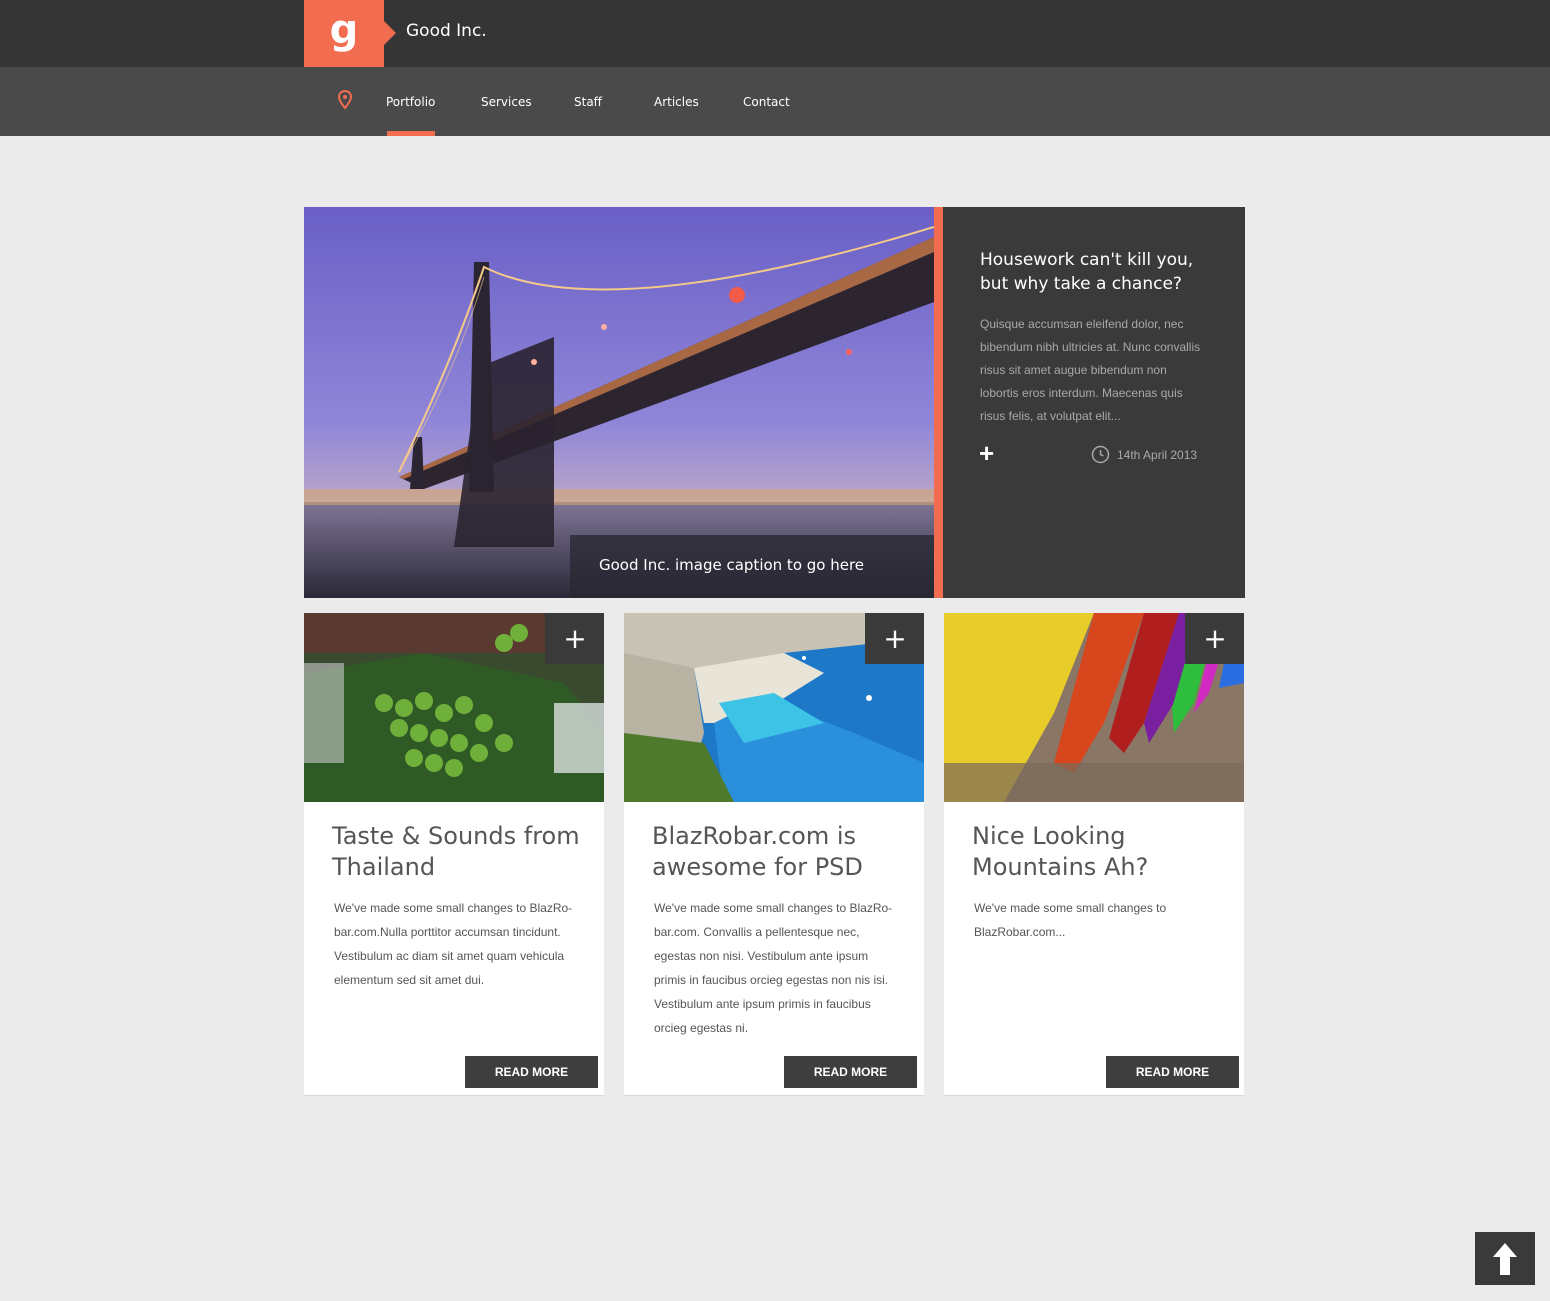  I want to click on hero-date: 14th April 2013, so click(1157, 455).